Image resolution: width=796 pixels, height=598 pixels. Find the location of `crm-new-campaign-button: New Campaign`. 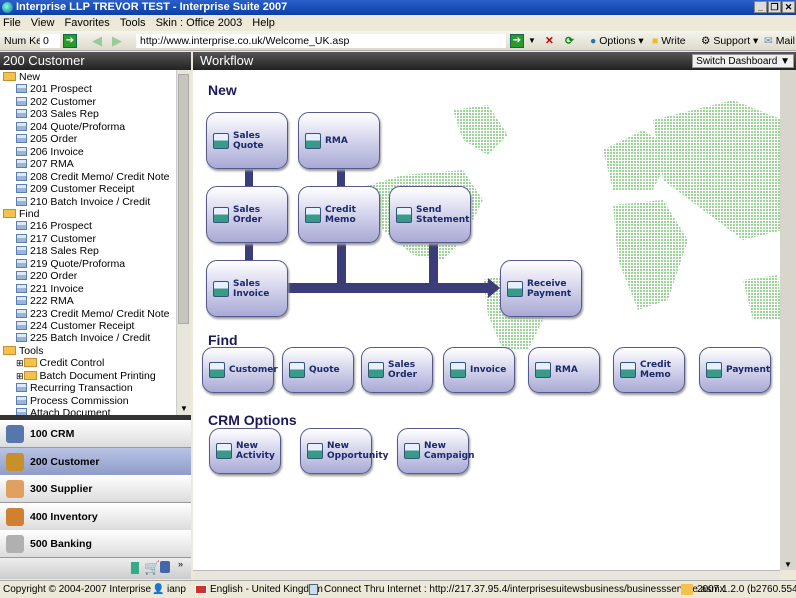

crm-new-campaign-button: New Campaign is located at coordinates (436, 451).